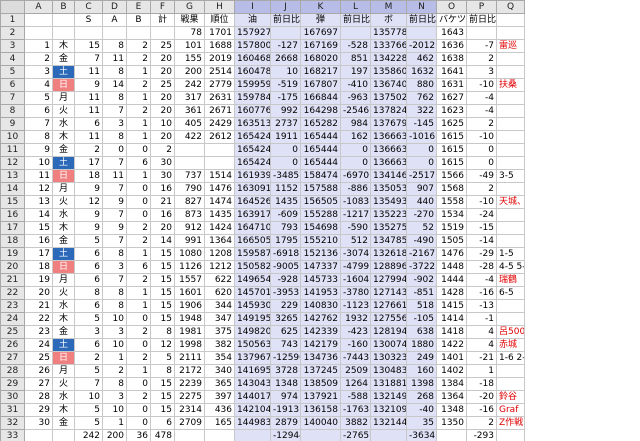 Image resolution: width=640 pixels, height=441 pixels. Describe the element at coordinates (88, 267) in the screenshot. I see `cell-c20: 6` at that location.